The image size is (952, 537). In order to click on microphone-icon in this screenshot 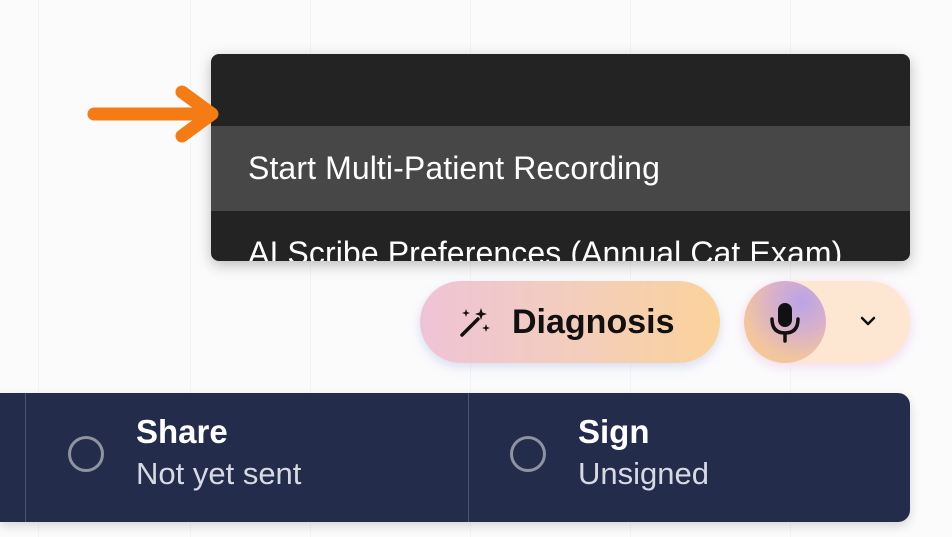, I will do `click(785, 323)`.